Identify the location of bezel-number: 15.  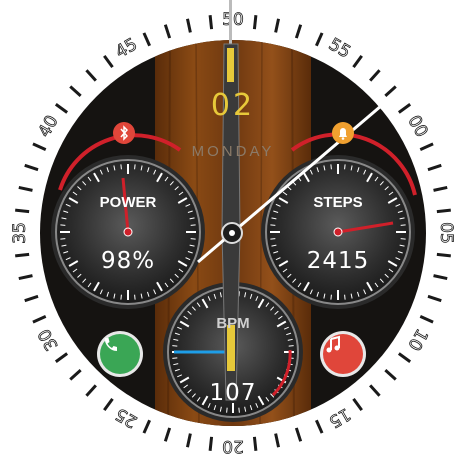
(339, 417).